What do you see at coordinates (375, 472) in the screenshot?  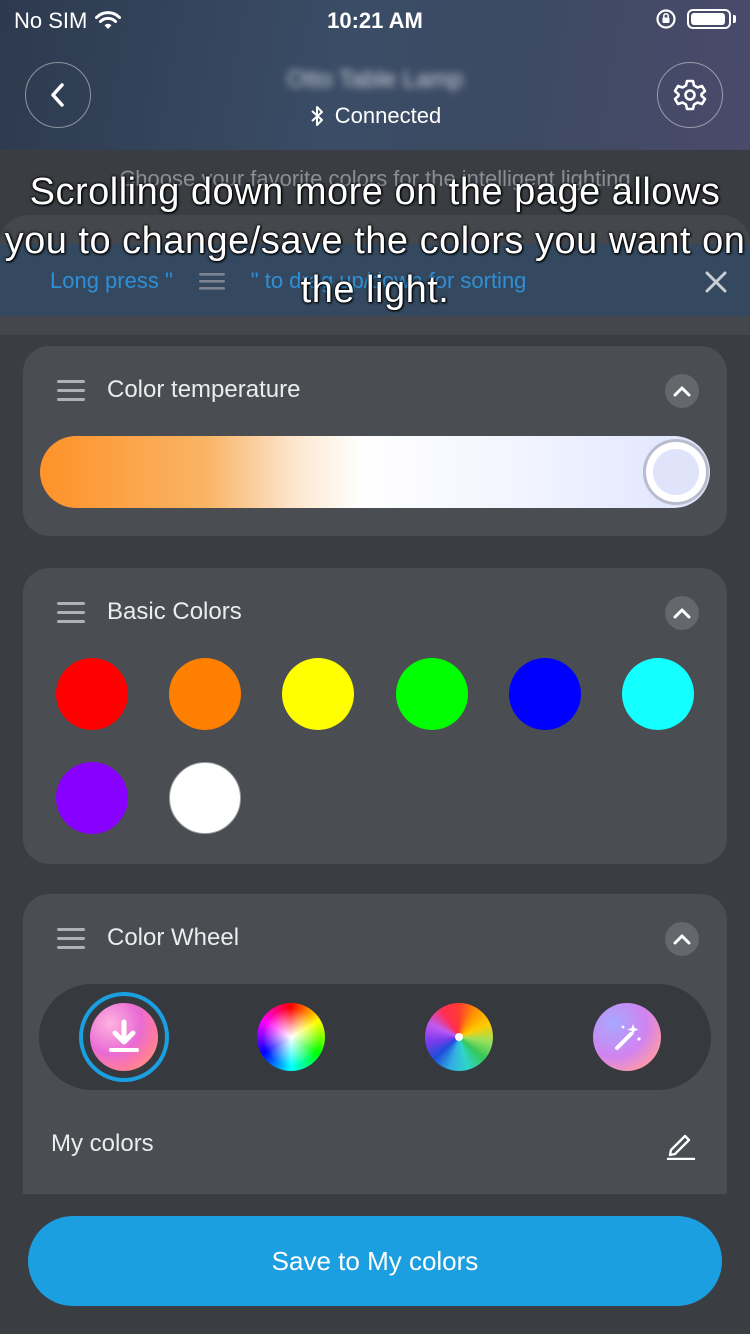 I see `color-temperature-slider` at bounding box center [375, 472].